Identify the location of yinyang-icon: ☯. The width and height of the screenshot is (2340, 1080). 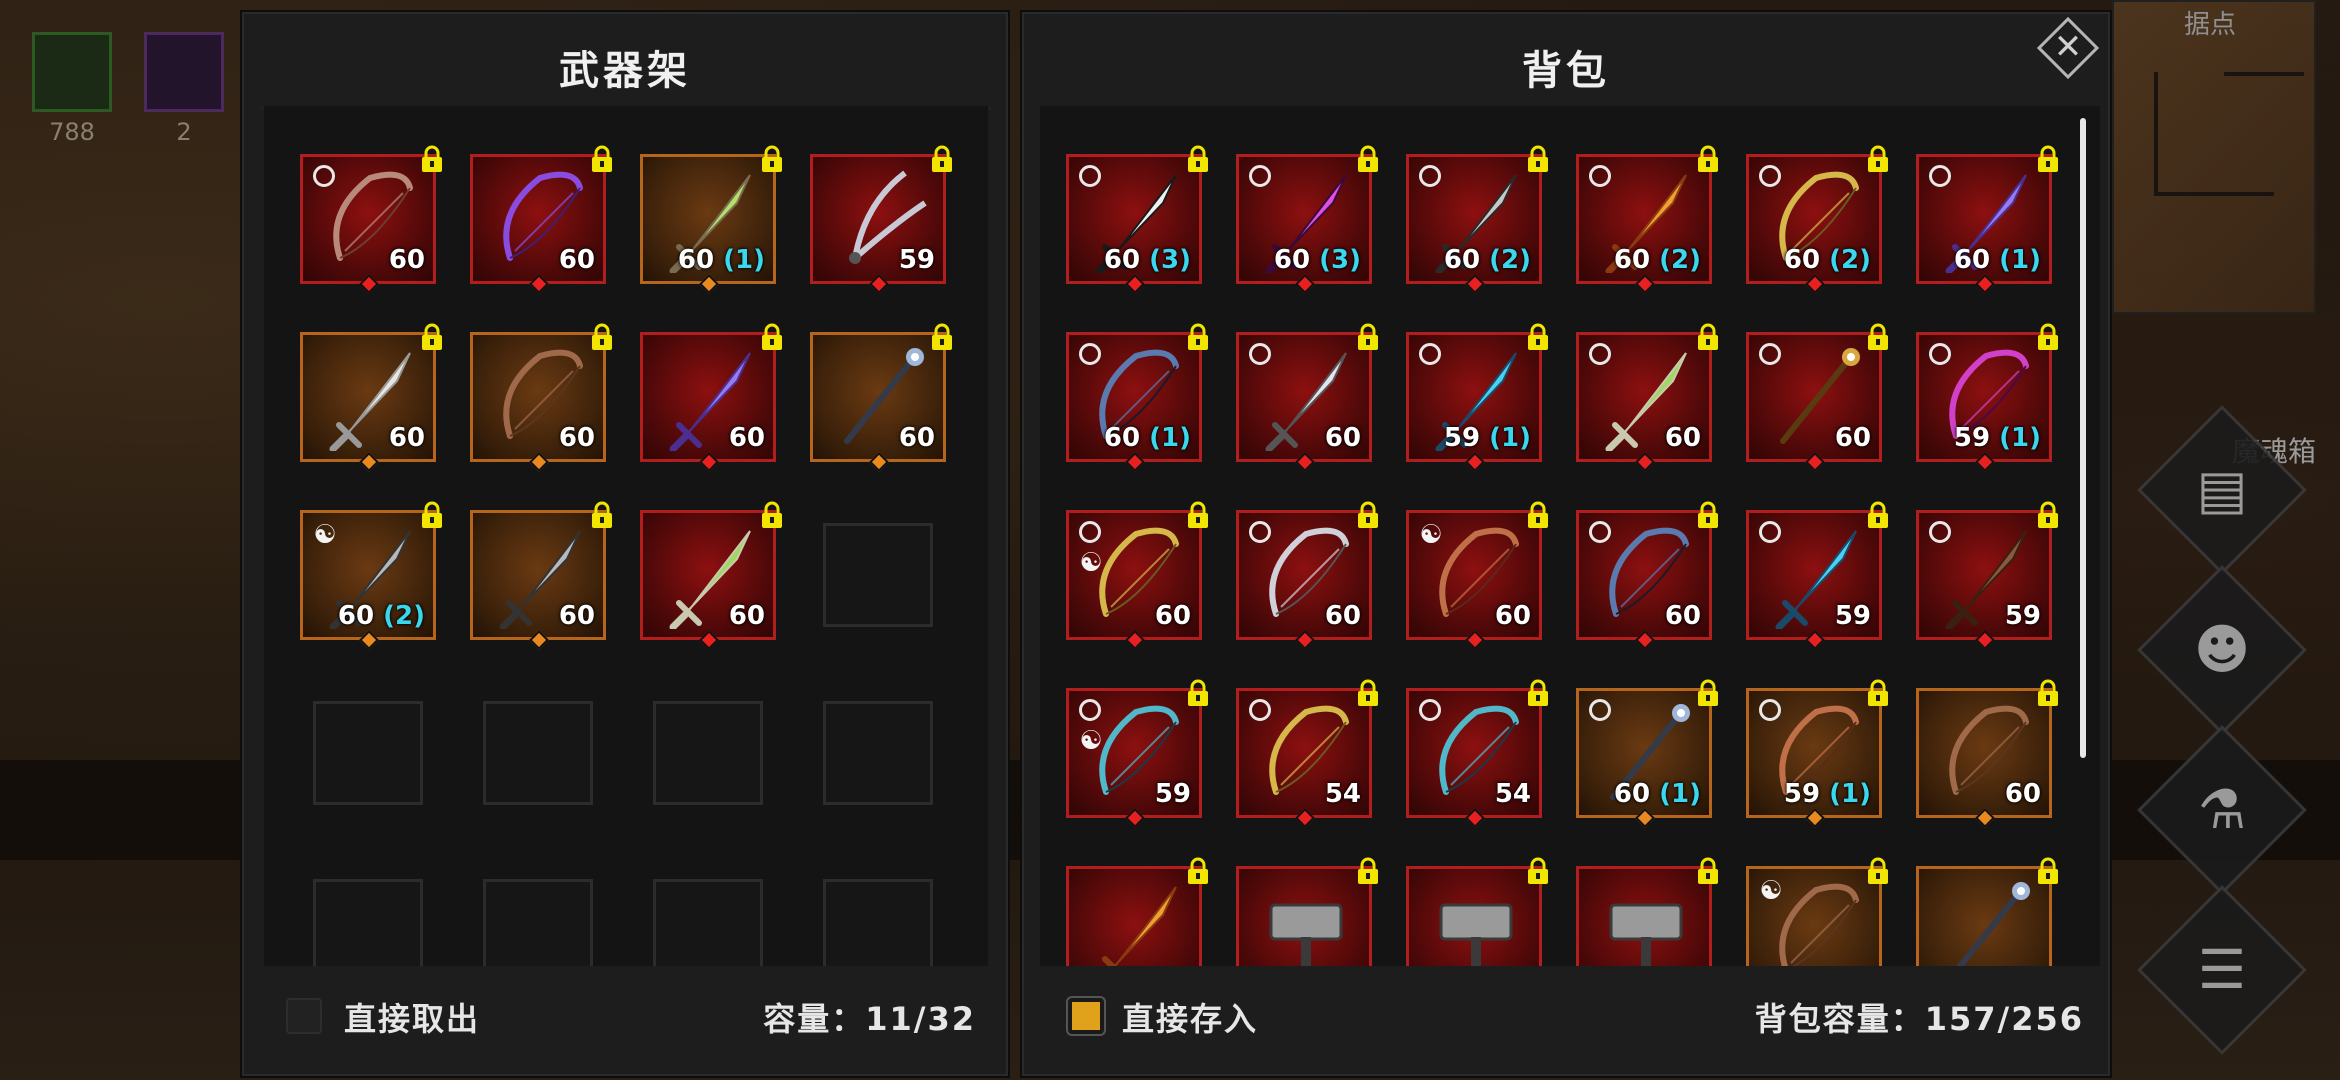
(1771, 891).